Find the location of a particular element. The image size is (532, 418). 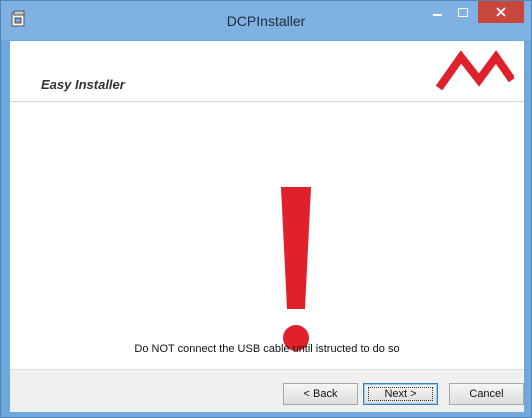

brand-logo is located at coordinates (475, 70).